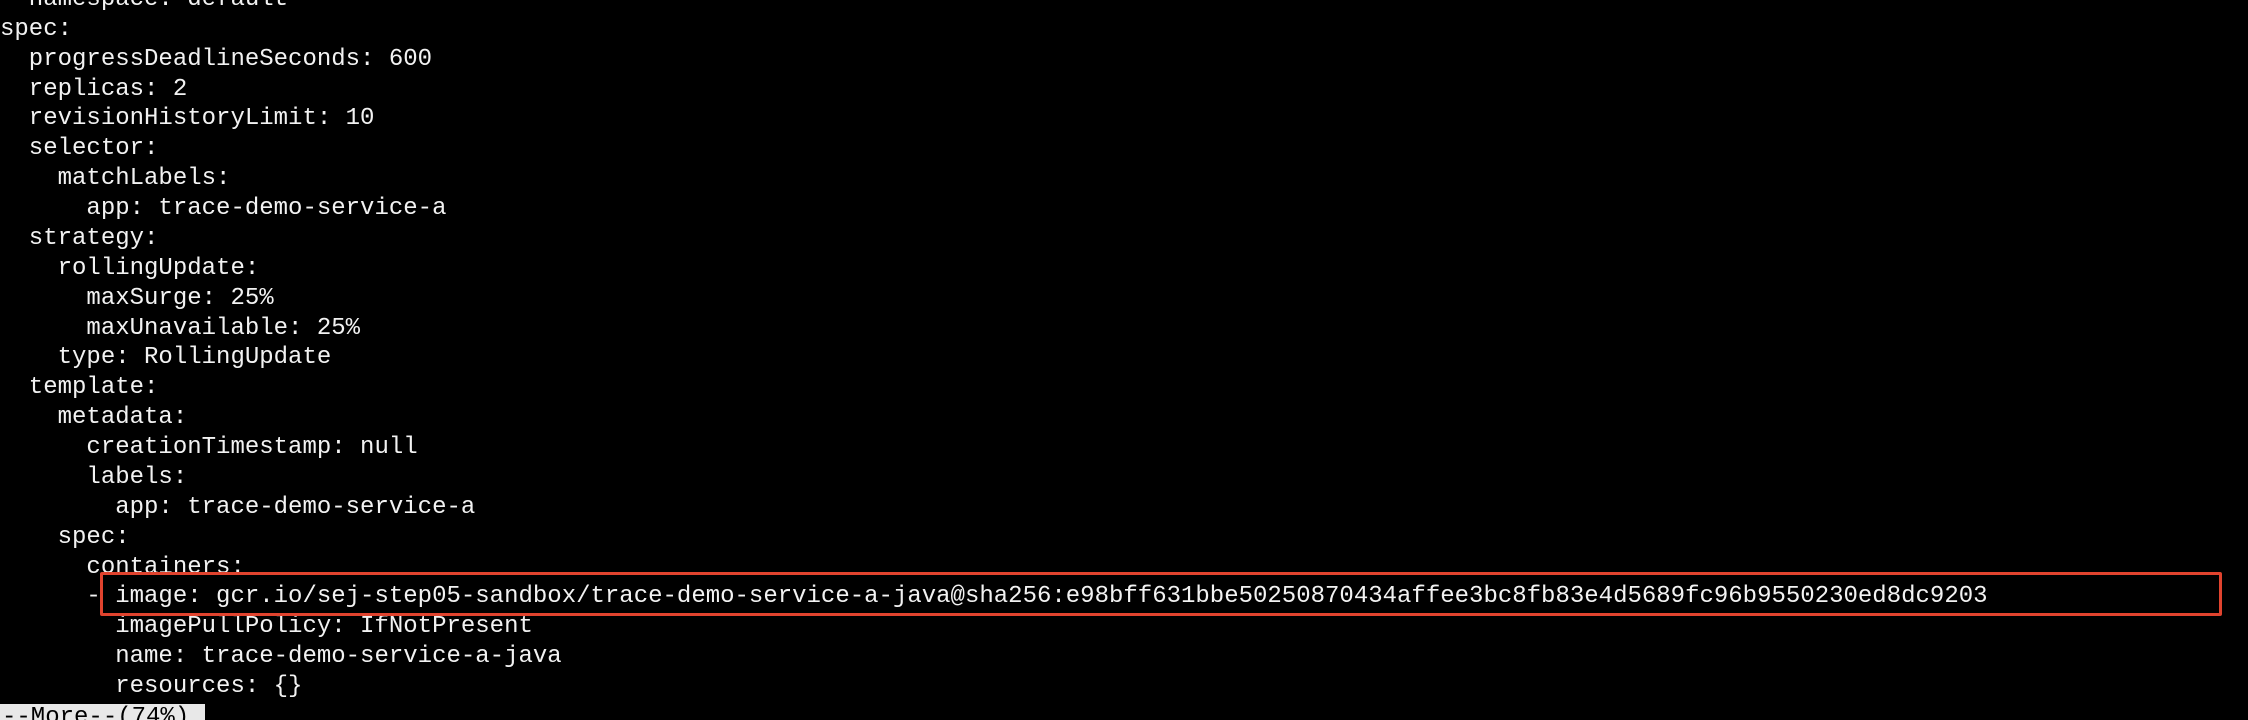 This screenshot has height=720, width=2248. Describe the element at coordinates (266, 626) in the screenshot. I see `terminal-line: imagePullPolicy: IfNotPresent` at that location.